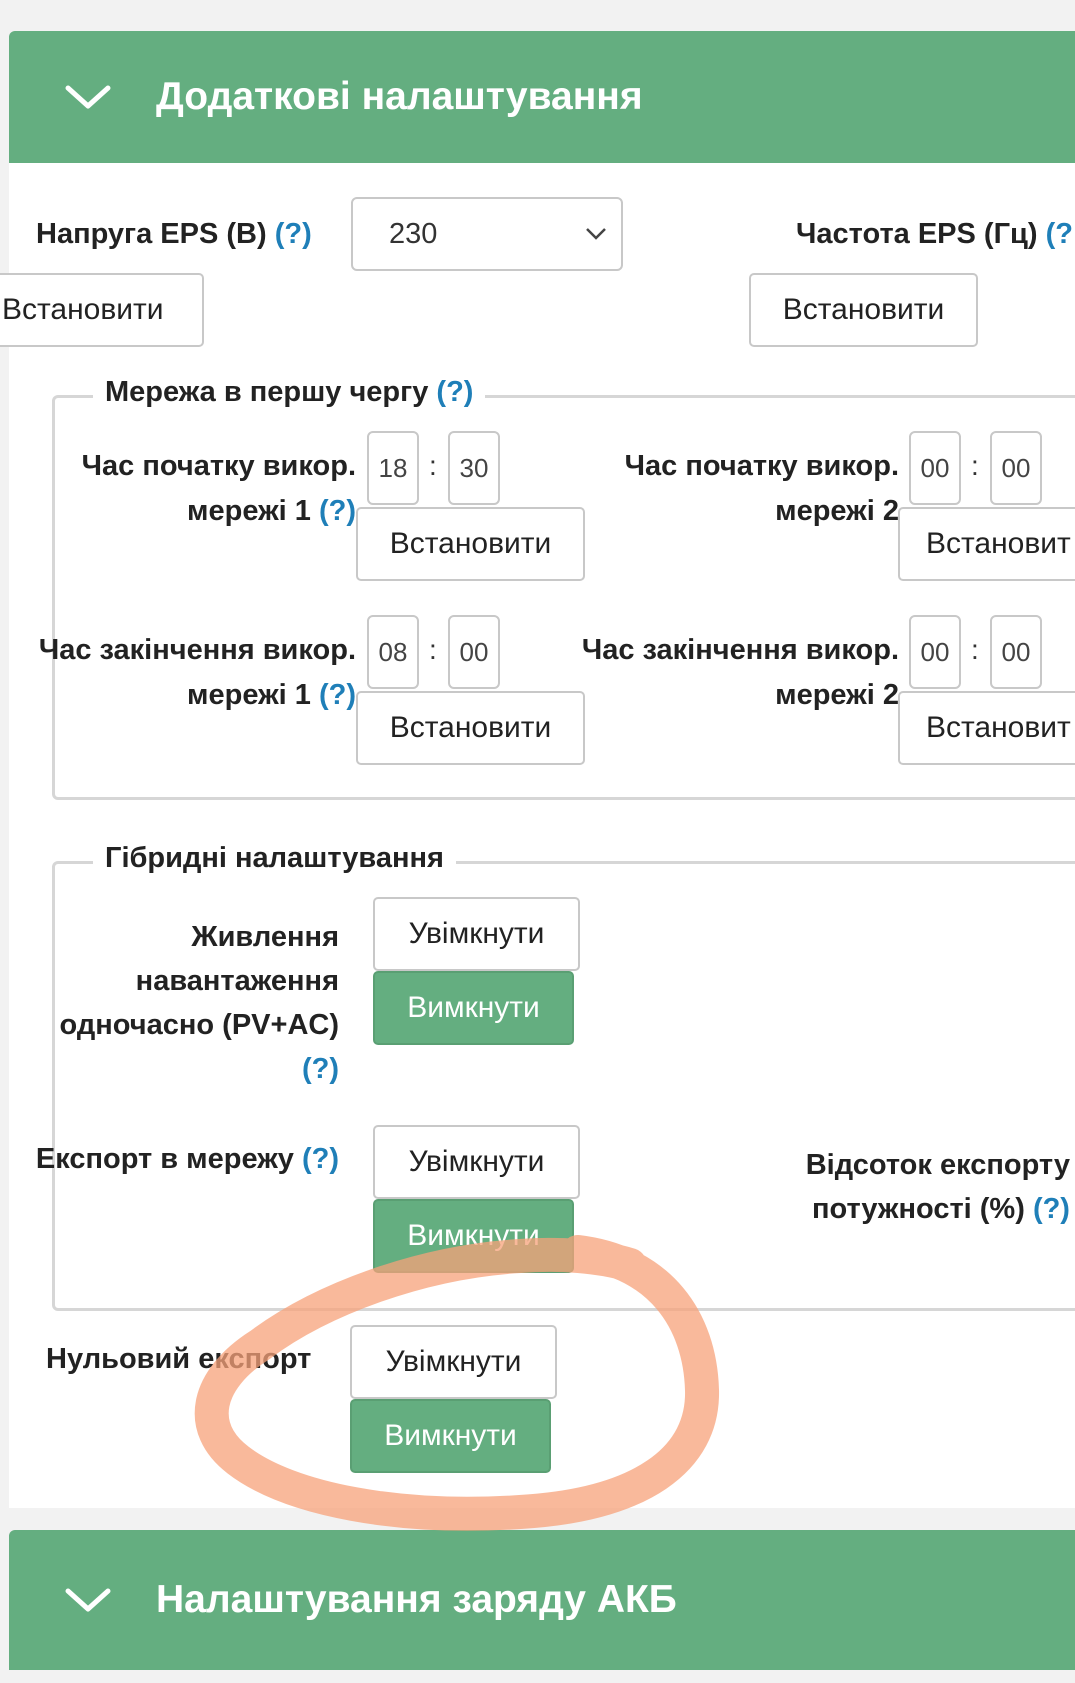 The height and width of the screenshot is (1683, 1075). What do you see at coordinates (416, 1599) in the screenshot?
I see `panel-title: Налаштування заряду АКБ` at bounding box center [416, 1599].